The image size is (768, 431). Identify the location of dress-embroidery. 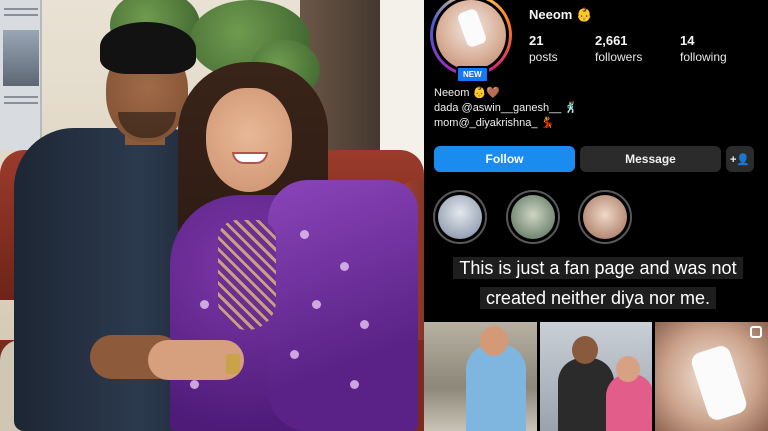
(247, 275).